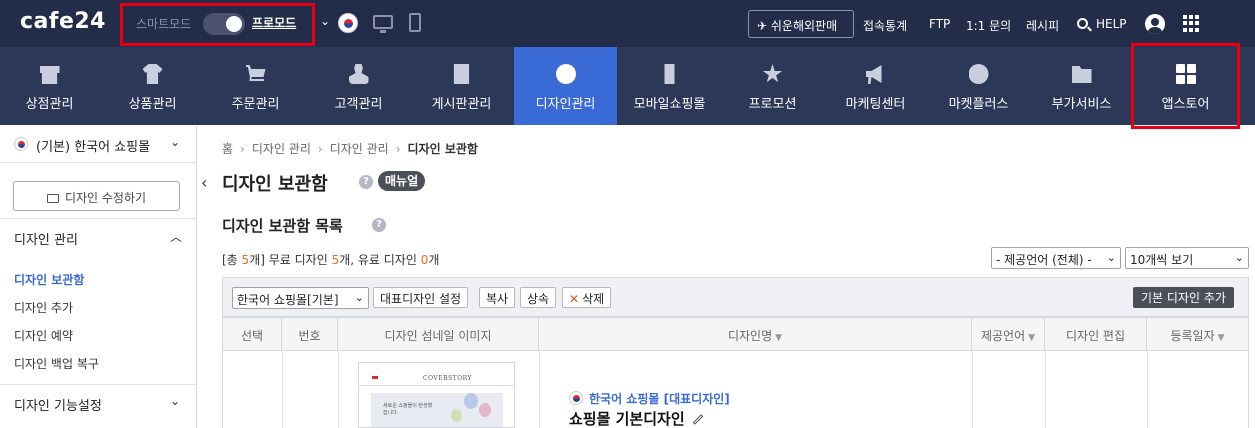  I want to click on apps-grid-icon, so click(1191, 23).